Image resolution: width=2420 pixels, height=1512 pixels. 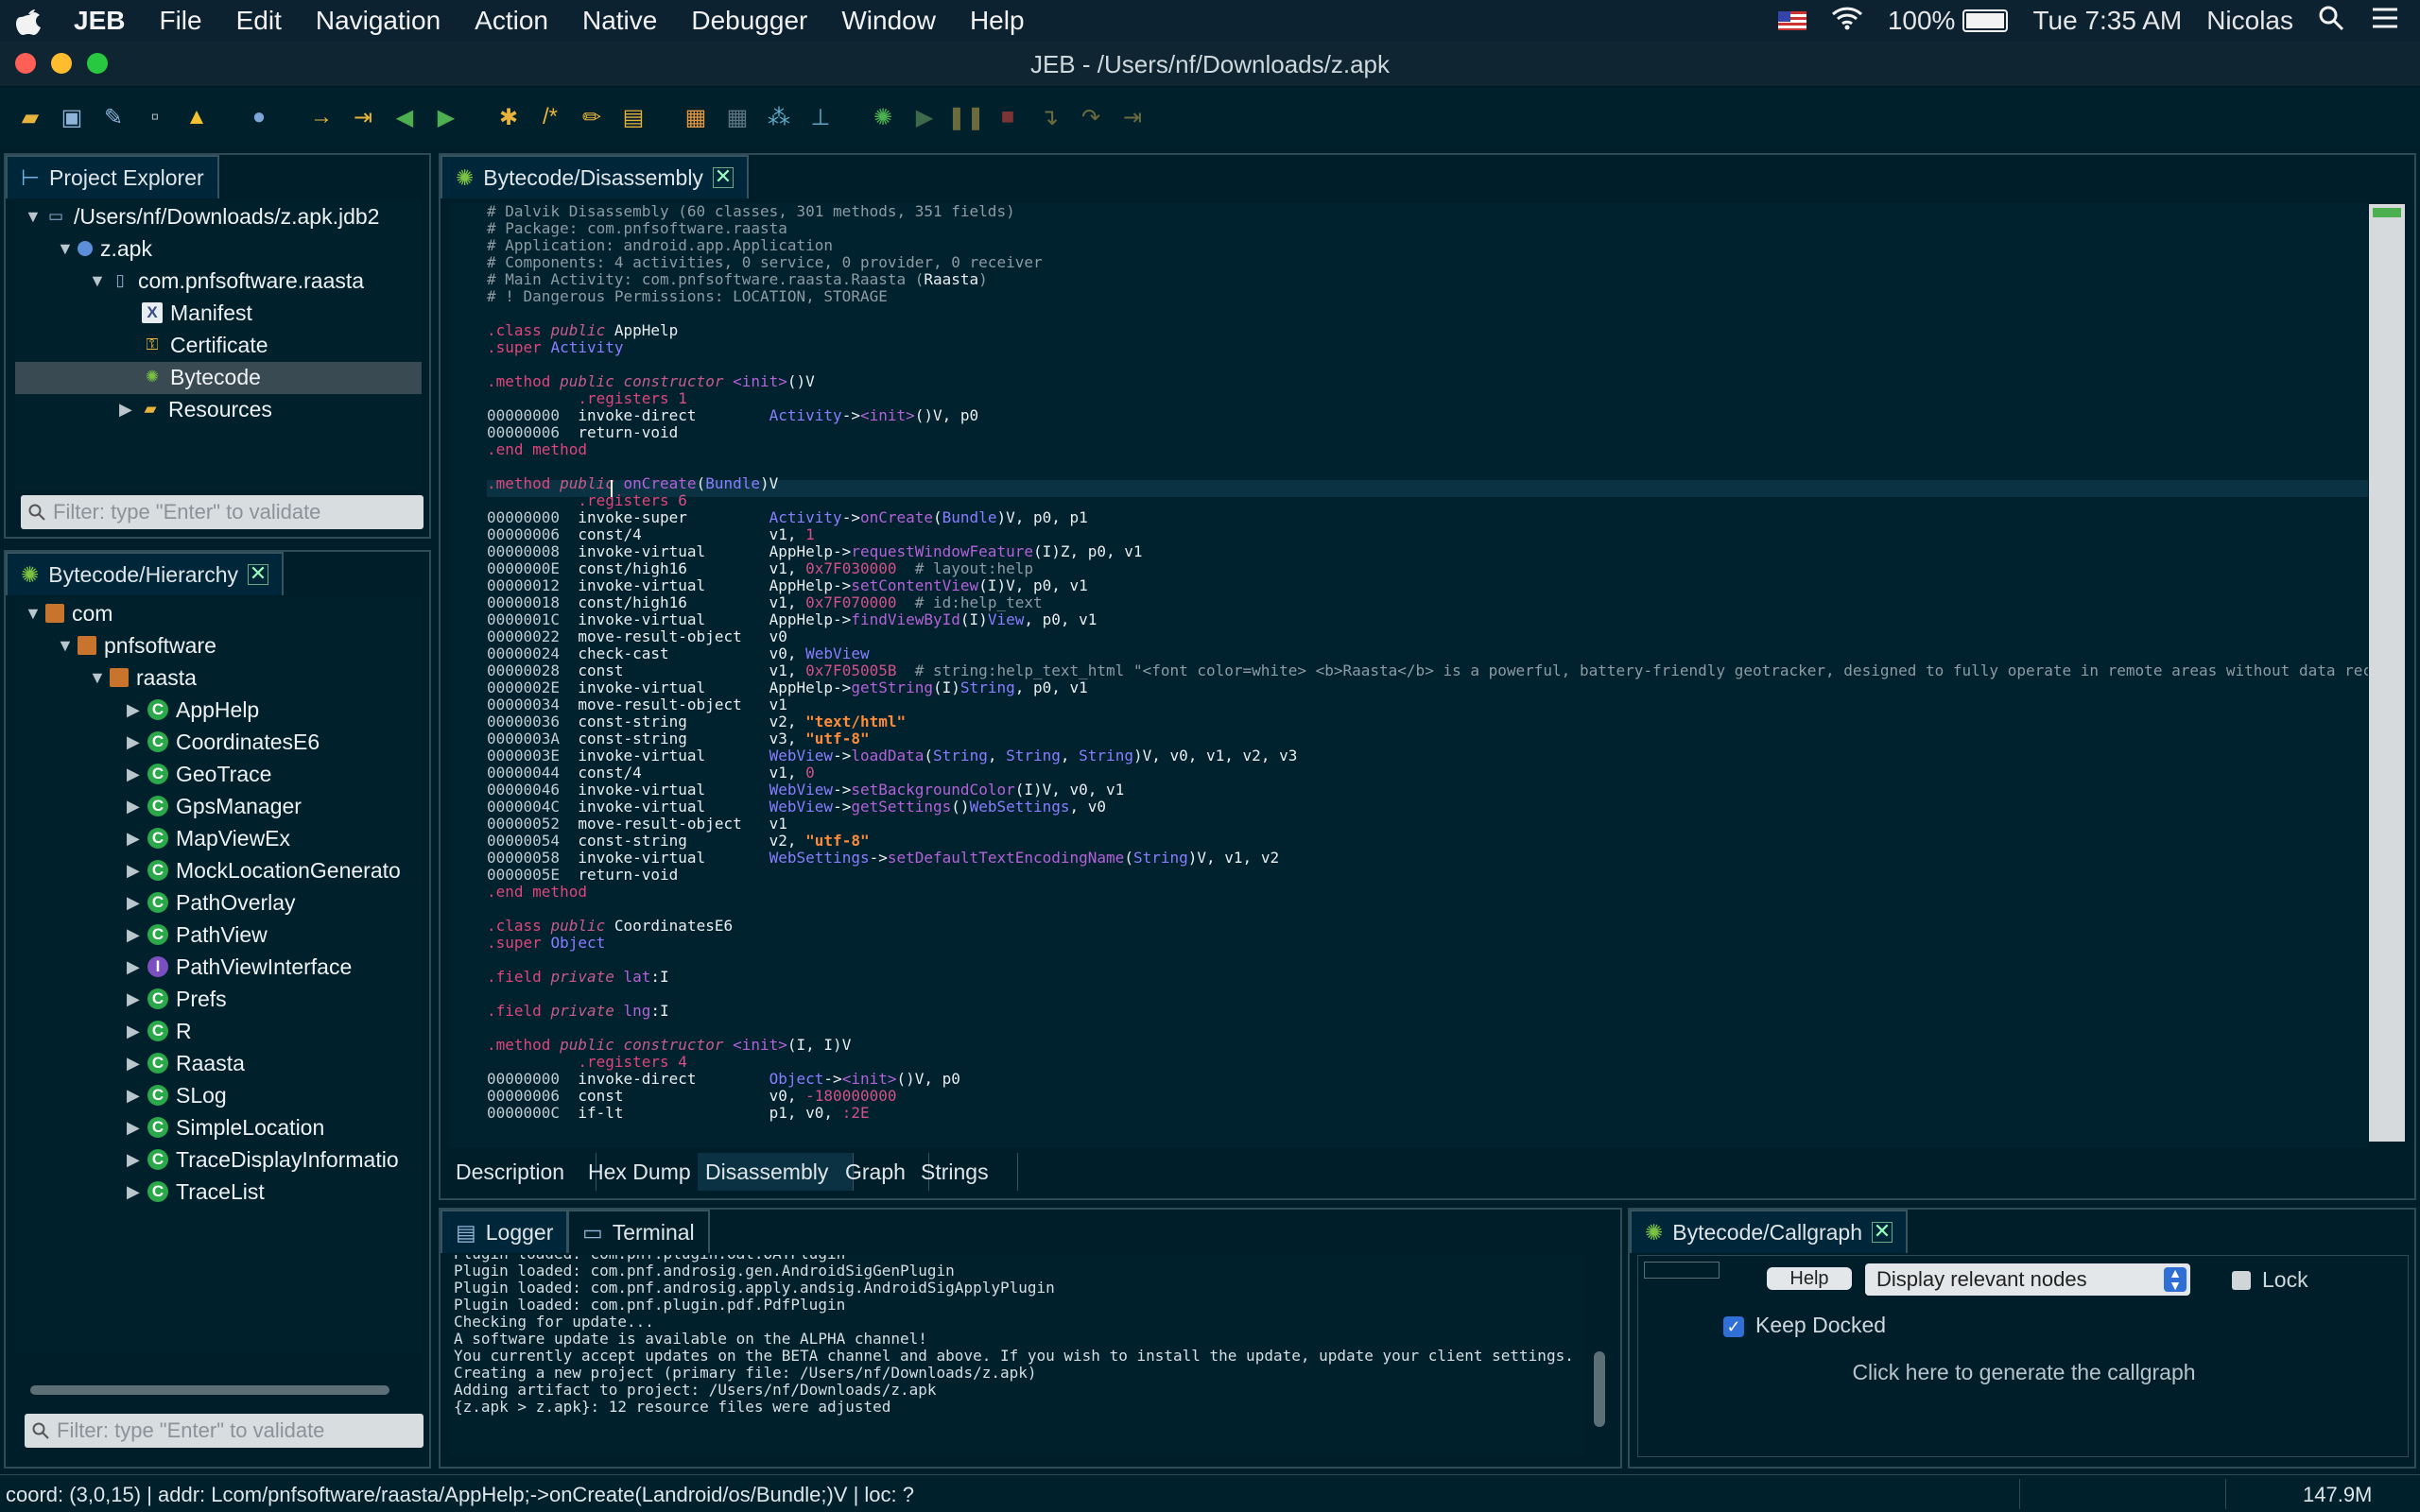 I want to click on warning-icon: ▲, so click(x=197, y=117).